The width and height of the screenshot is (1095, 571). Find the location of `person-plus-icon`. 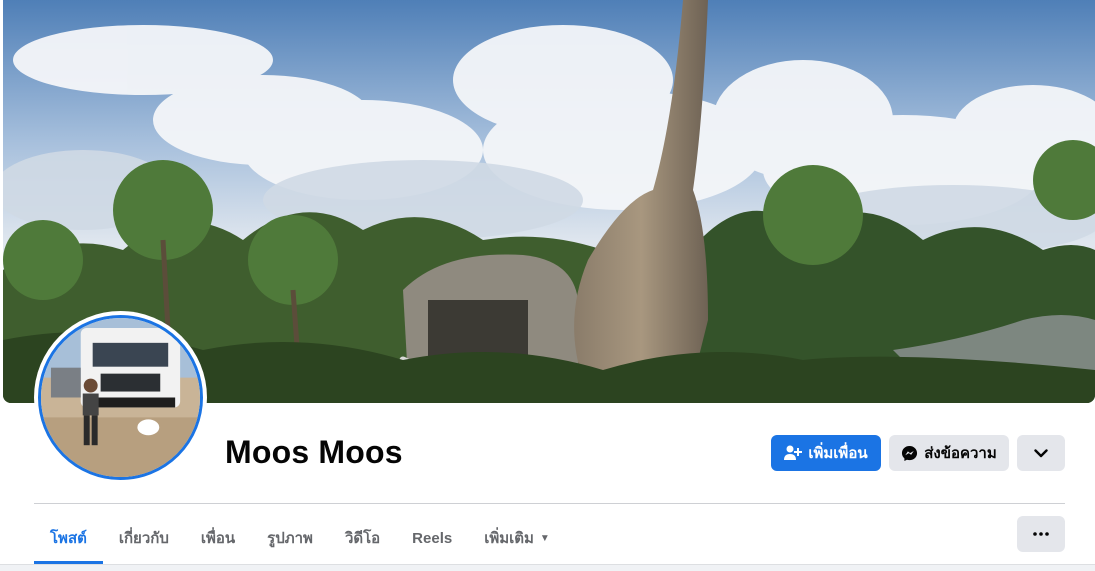

person-plus-icon is located at coordinates (793, 453).